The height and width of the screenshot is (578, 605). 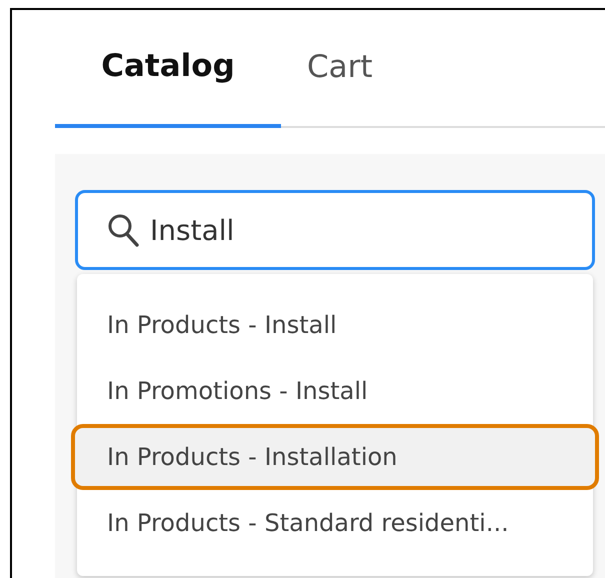 What do you see at coordinates (335, 391) in the screenshot?
I see `suggestion-item: In Promotions - Install` at bounding box center [335, 391].